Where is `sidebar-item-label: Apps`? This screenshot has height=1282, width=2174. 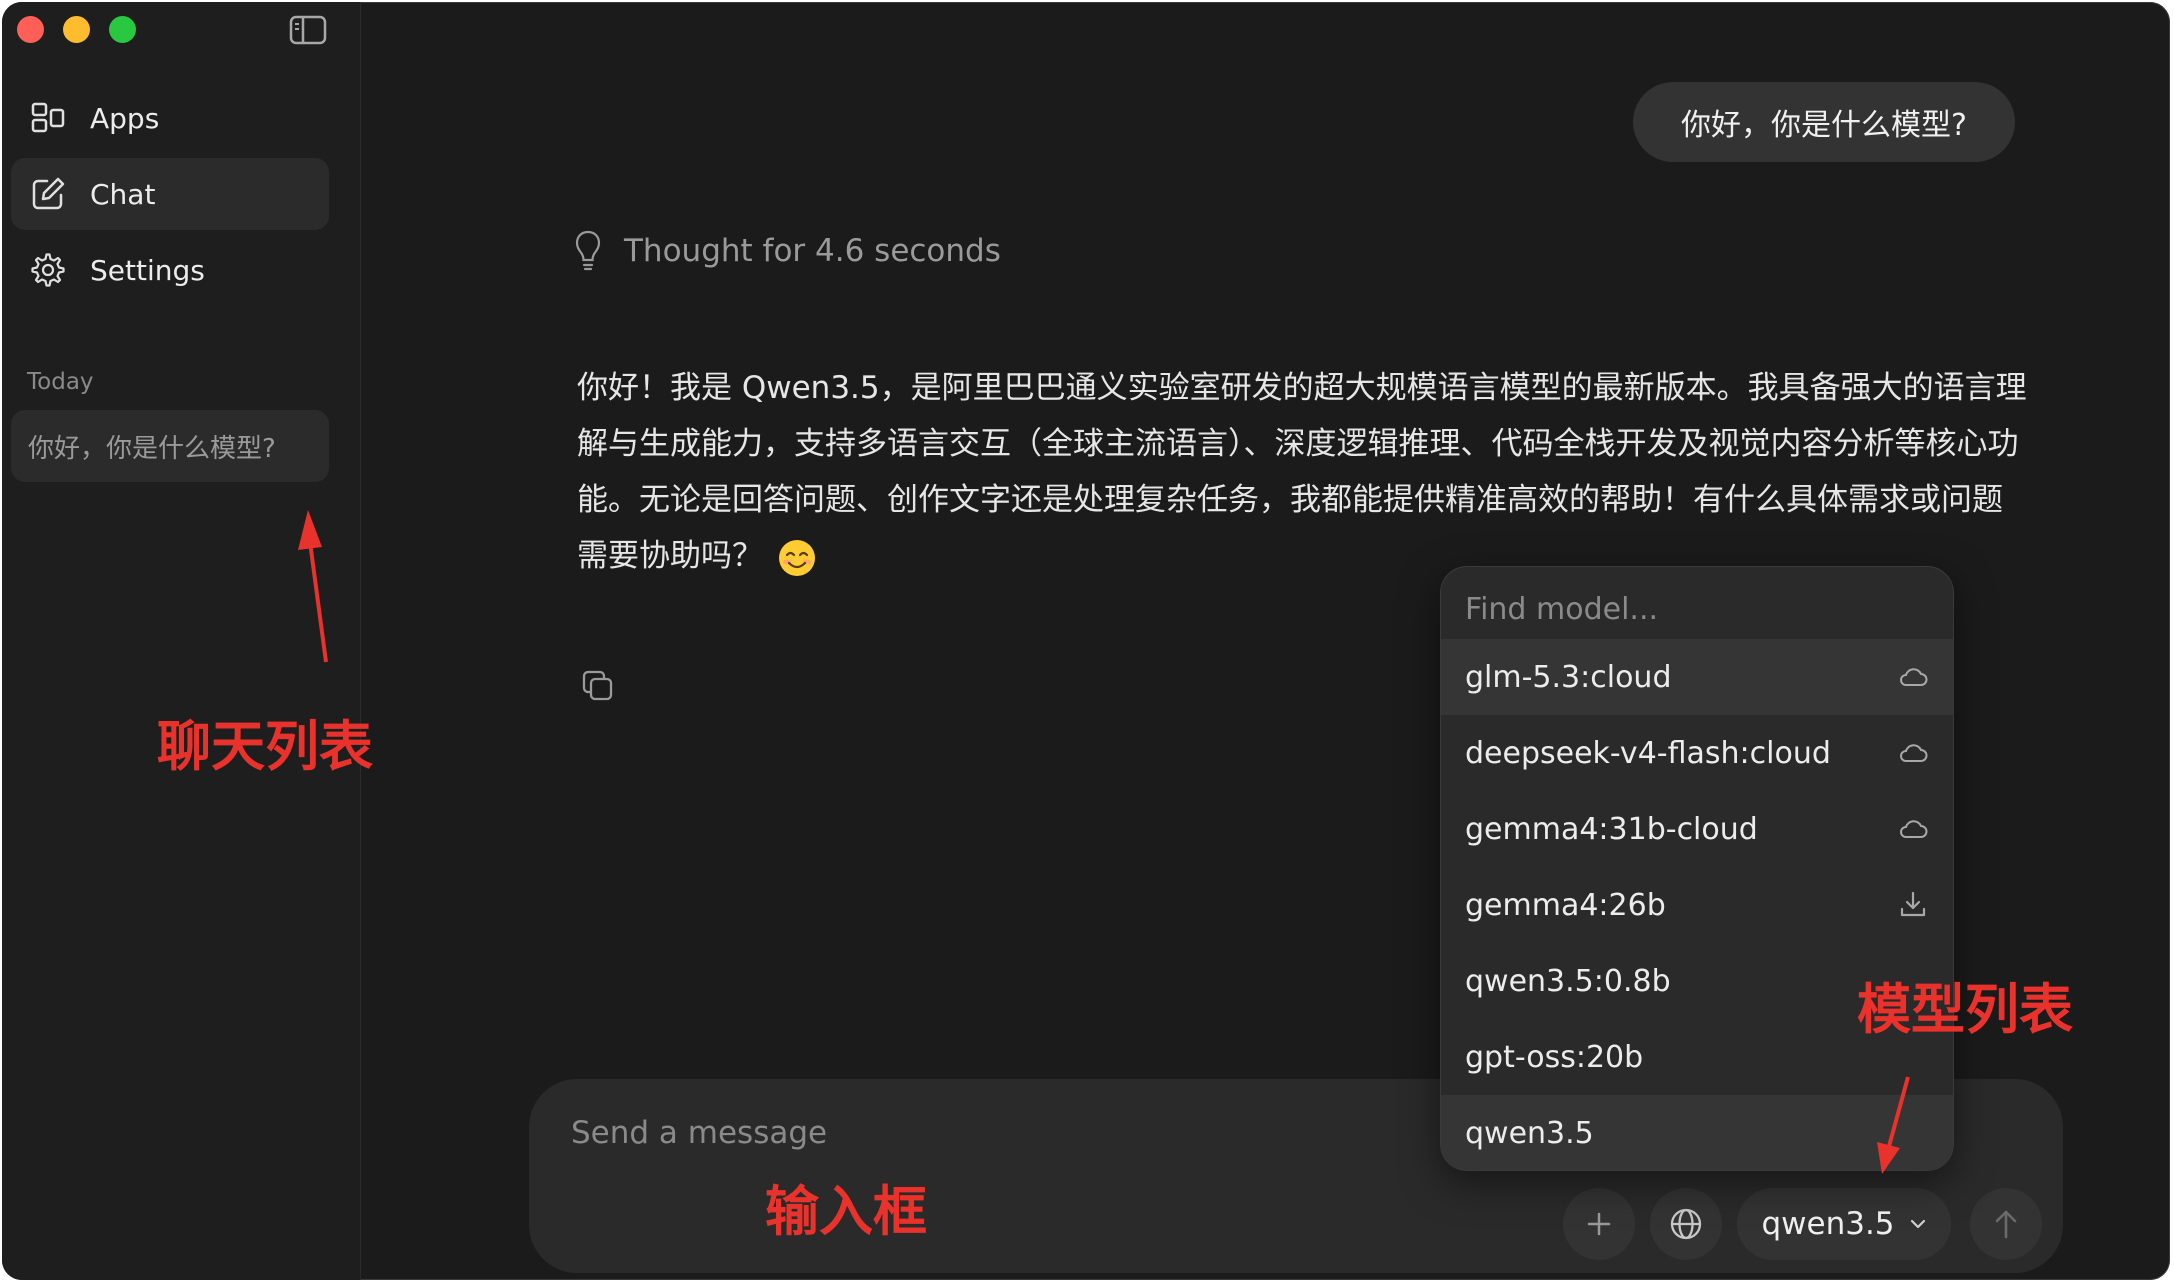
sidebar-item-label: Apps is located at coordinates (125, 118).